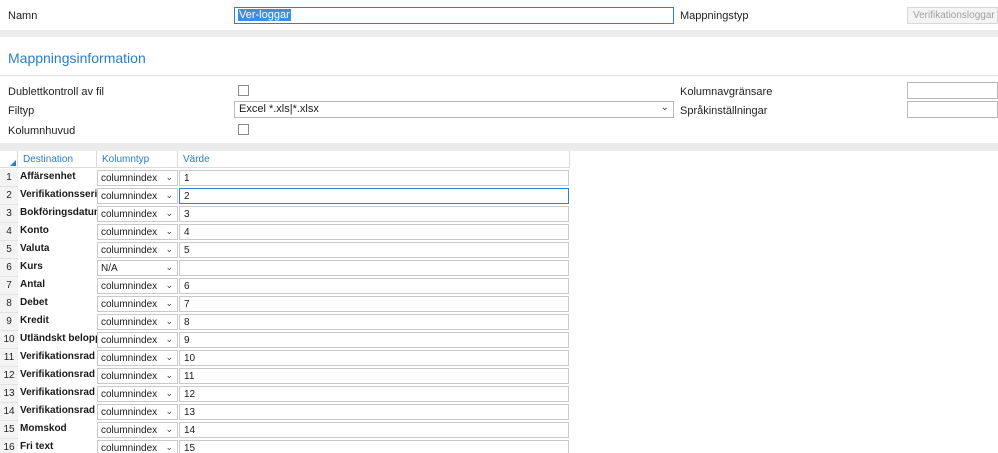 This screenshot has width=998, height=453. What do you see at coordinates (374, 159) in the screenshot?
I see `column-header-value: Värde` at bounding box center [374, 159].